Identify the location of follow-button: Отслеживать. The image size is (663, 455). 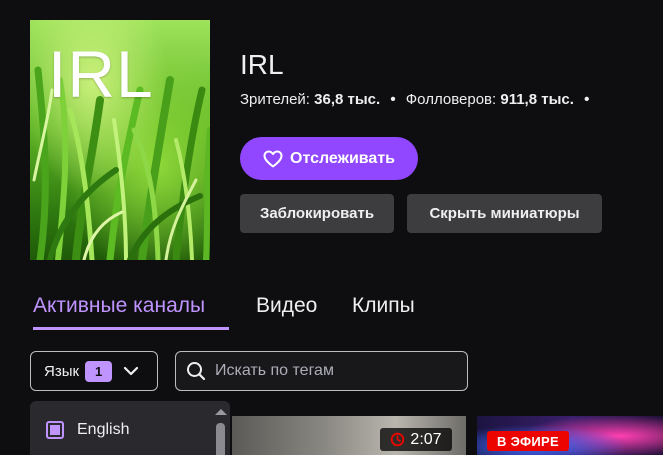
(329, 158).